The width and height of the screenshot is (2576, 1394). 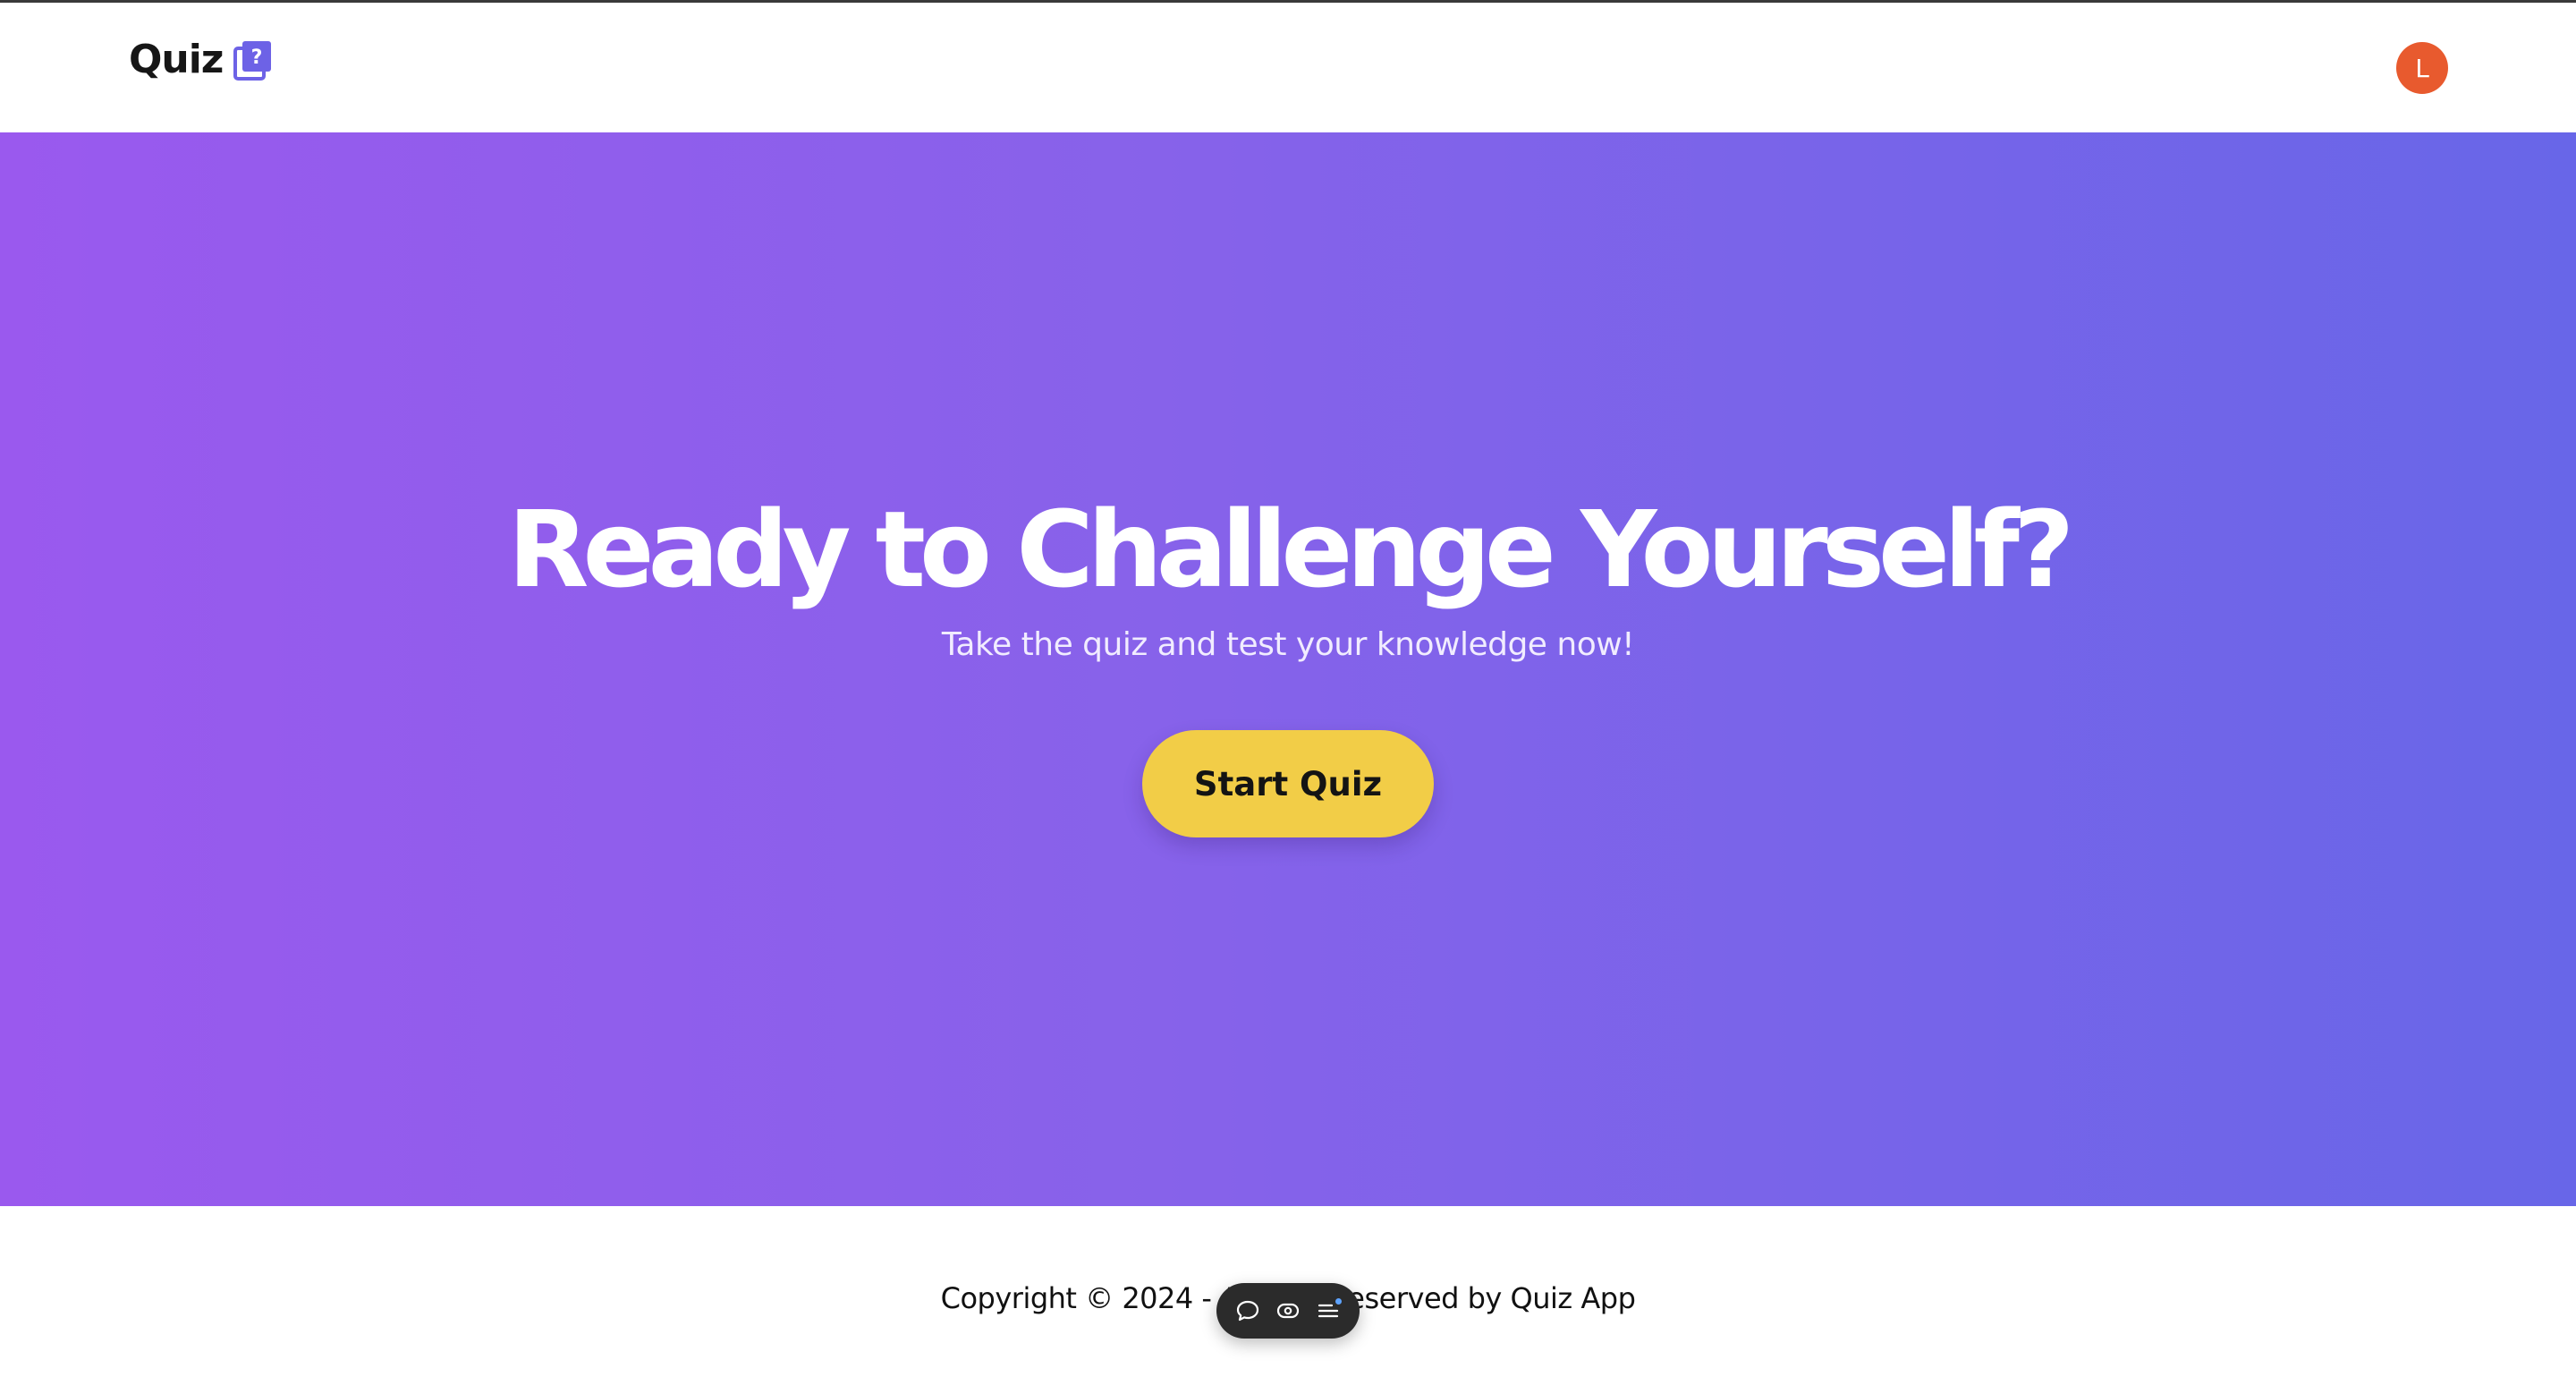 I want to click on comment-button, so click(x=1248, y=1311).